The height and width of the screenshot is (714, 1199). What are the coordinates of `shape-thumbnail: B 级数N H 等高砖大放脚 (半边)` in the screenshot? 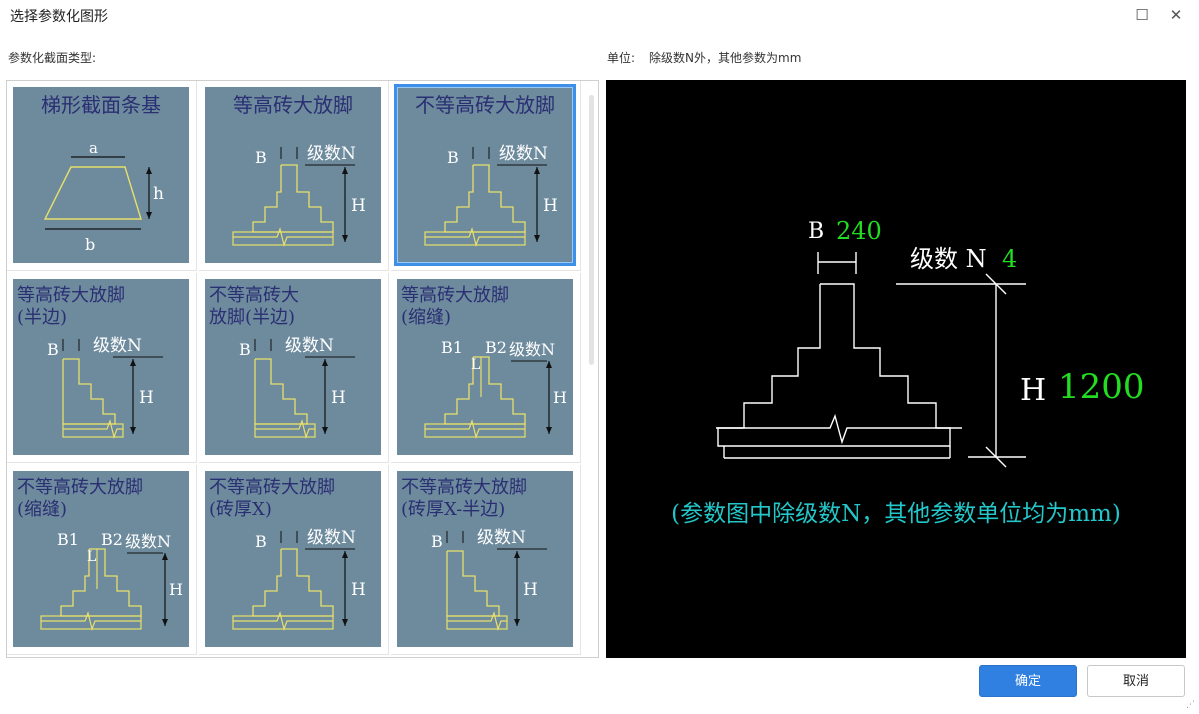 It's located at (101, 367).